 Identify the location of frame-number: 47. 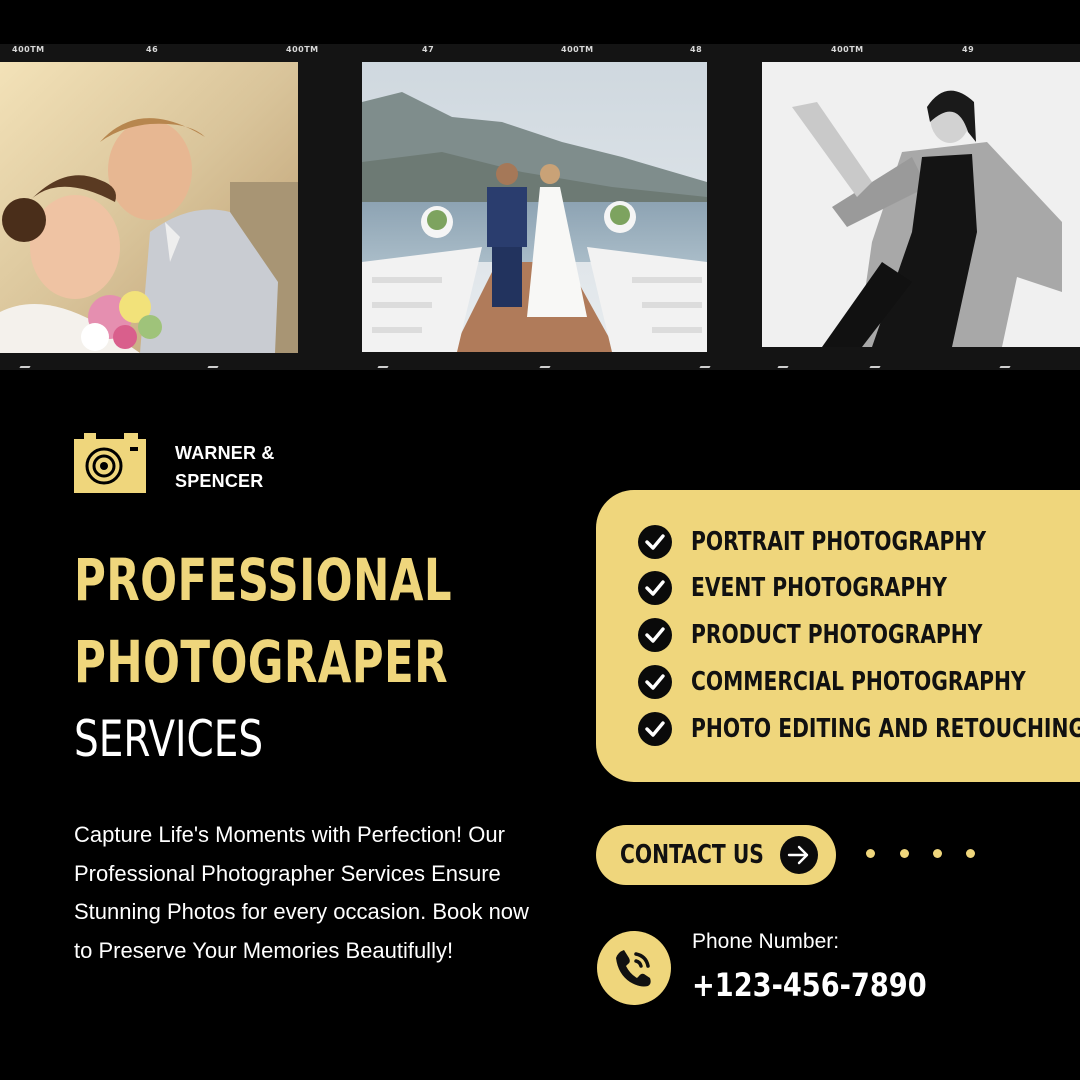
(428, 49).